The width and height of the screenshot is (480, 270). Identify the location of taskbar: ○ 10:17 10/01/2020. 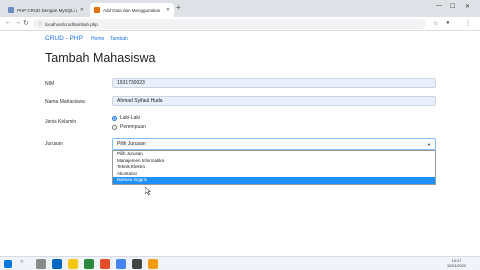
(240, 263).